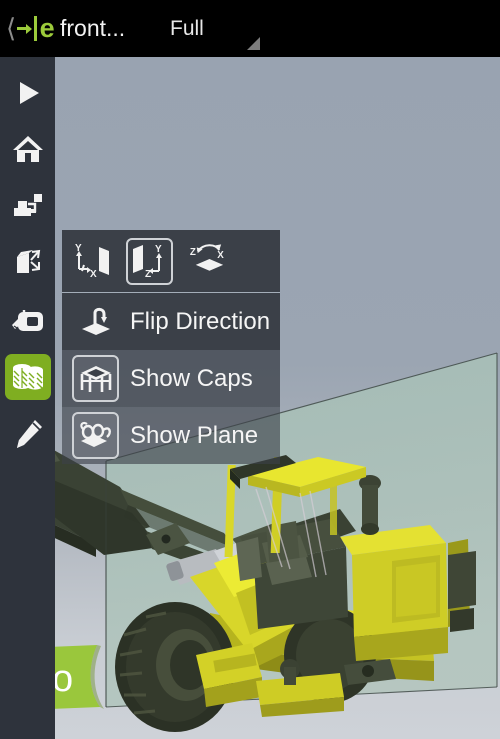 This screenshot has width=500, height=739. I want to click on plane-yx-axis-icon: Y X, so click(92, 261).